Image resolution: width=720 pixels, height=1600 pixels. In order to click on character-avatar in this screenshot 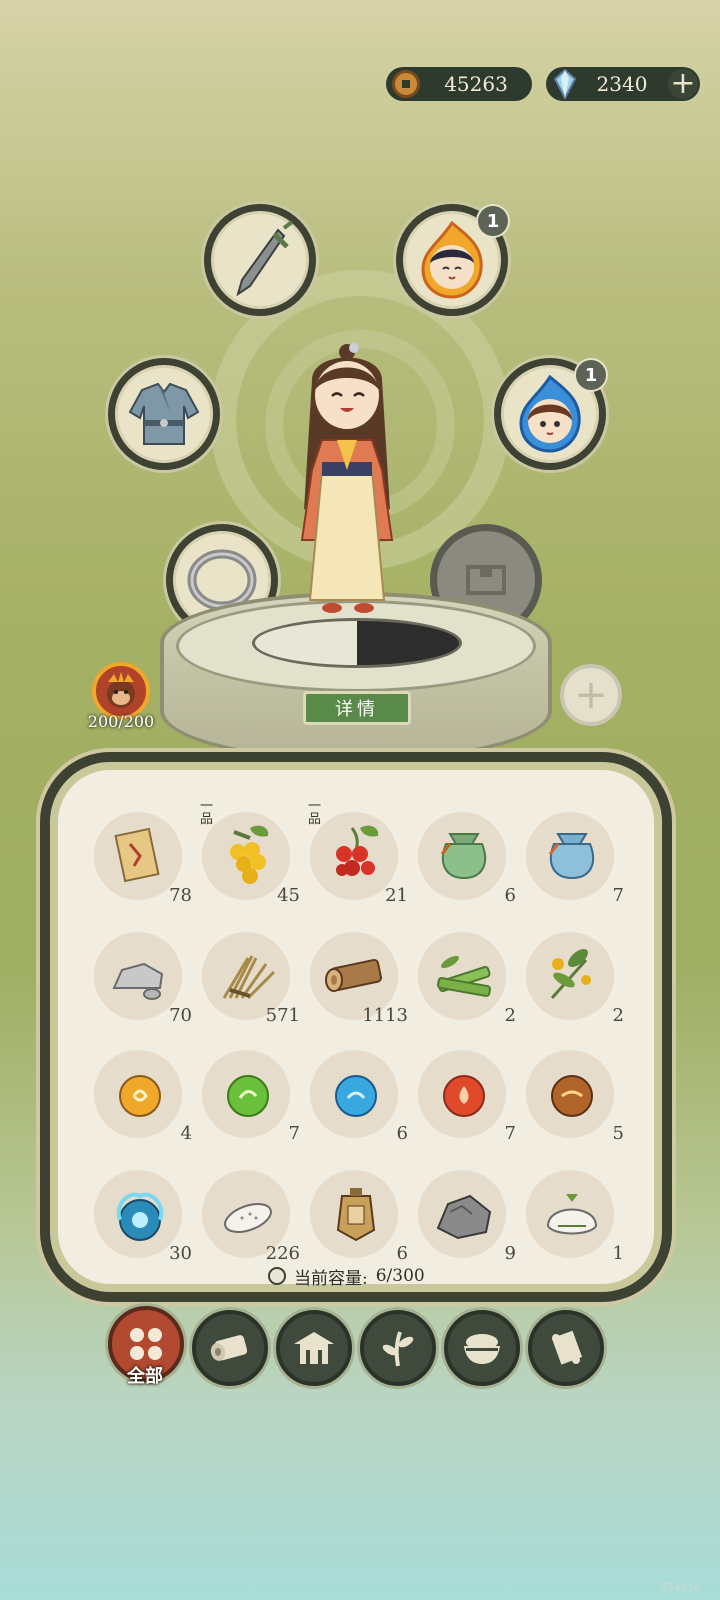, I will do `click(347, 490)`.